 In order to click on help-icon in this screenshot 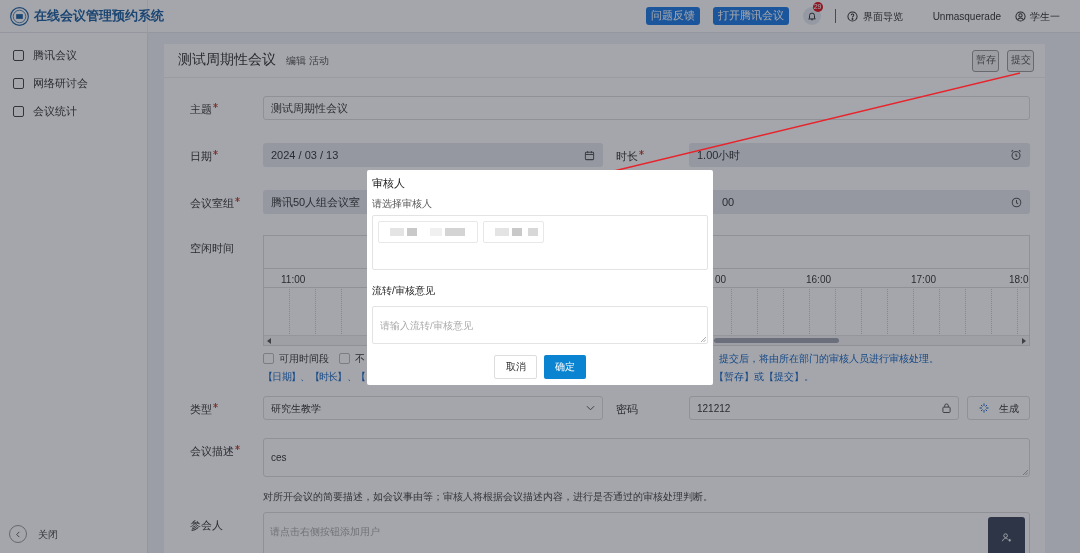, I will do `click(852, 16)`.